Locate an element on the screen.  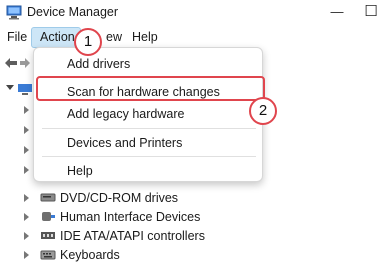
dvd-drive-icon is located at coordinates (48, 197).